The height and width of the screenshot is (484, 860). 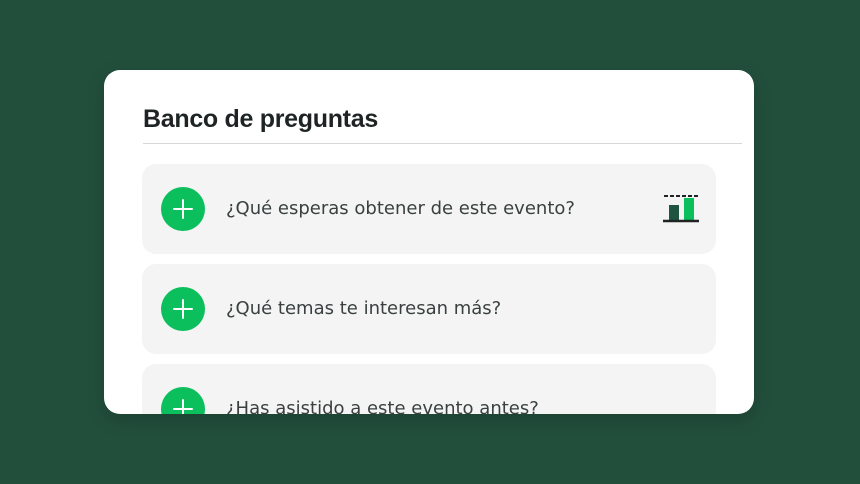 I want to click on panel-title: Banco de preguntas, so click(x=260, y=119).